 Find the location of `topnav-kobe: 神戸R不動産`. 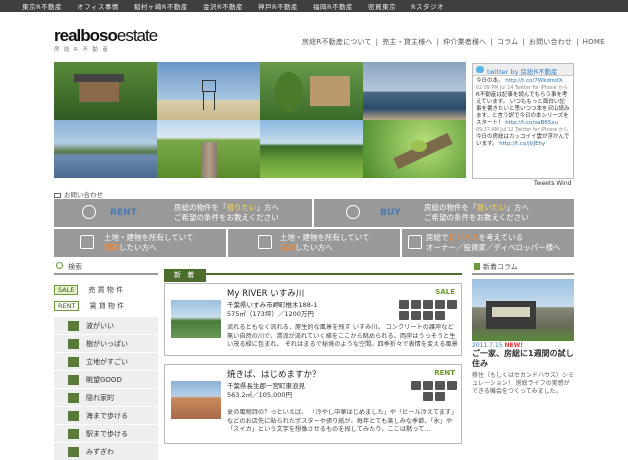

topnav-kobe: 神戸R不動産 is located at coordinates (278, 6).